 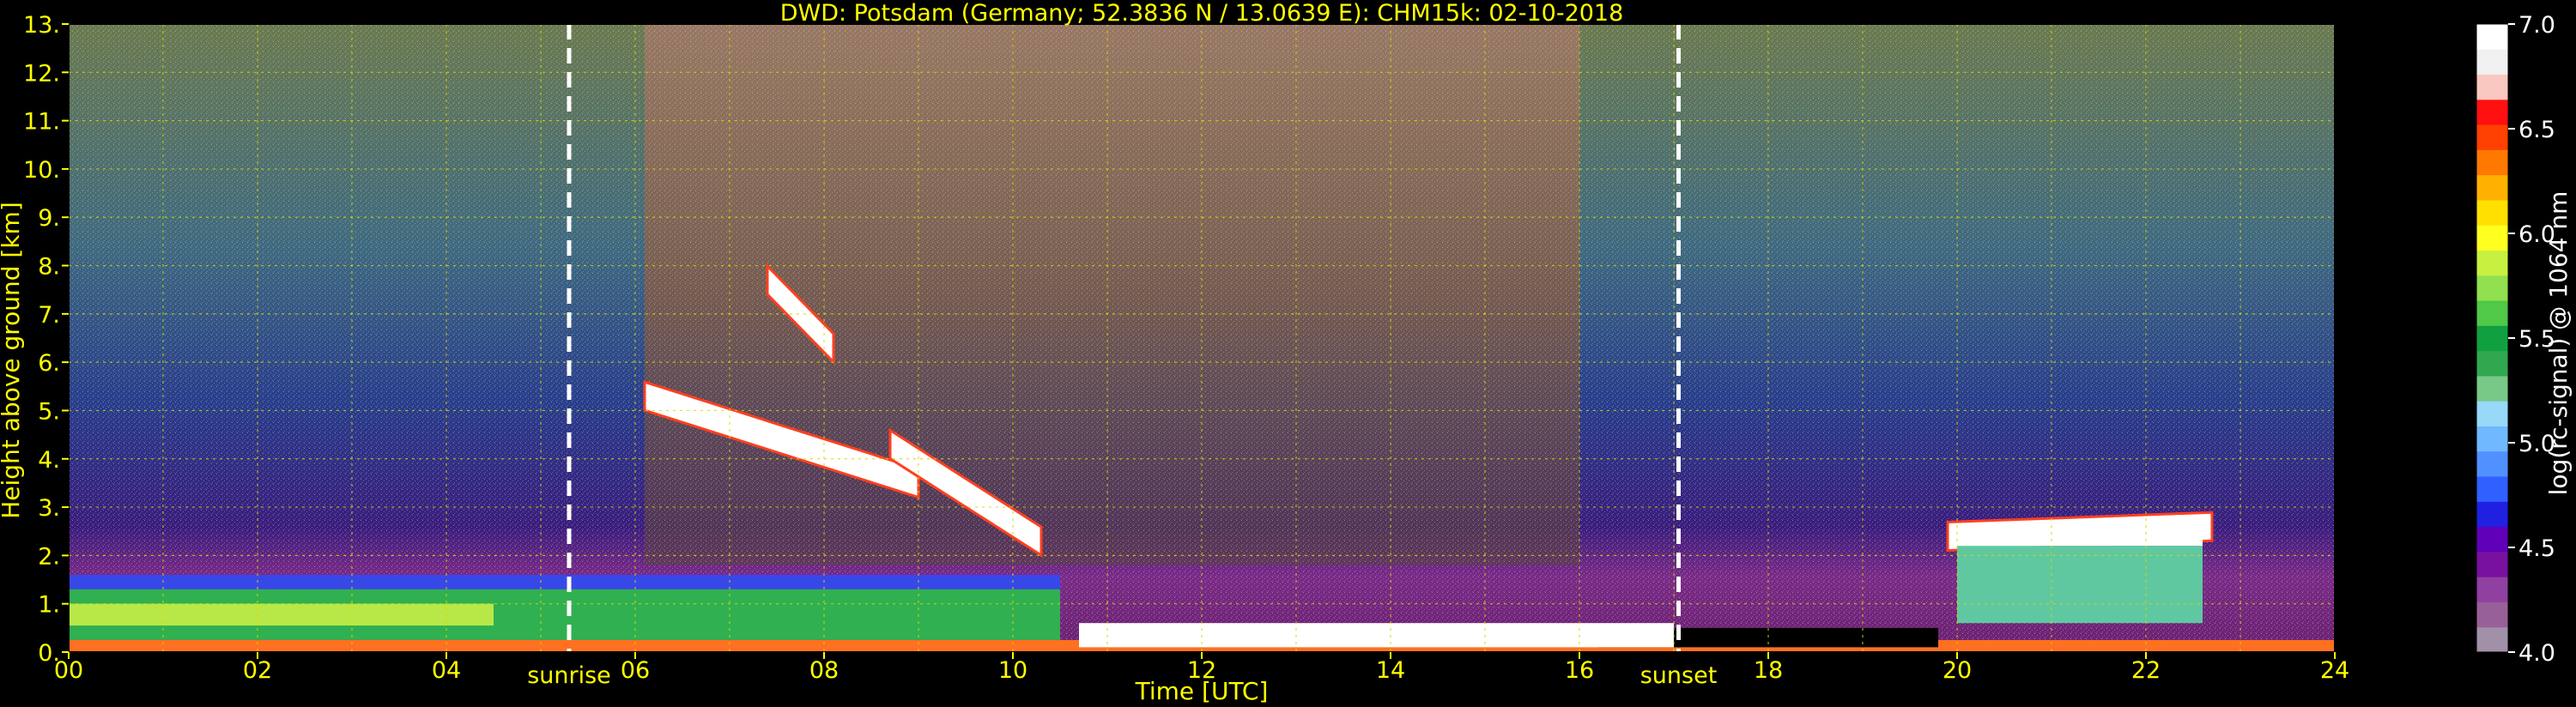 What do you see at coordinates (2080, 585) in the screenshot?
I see `evening-boundary-layer` at bounding box center [2080, 585].